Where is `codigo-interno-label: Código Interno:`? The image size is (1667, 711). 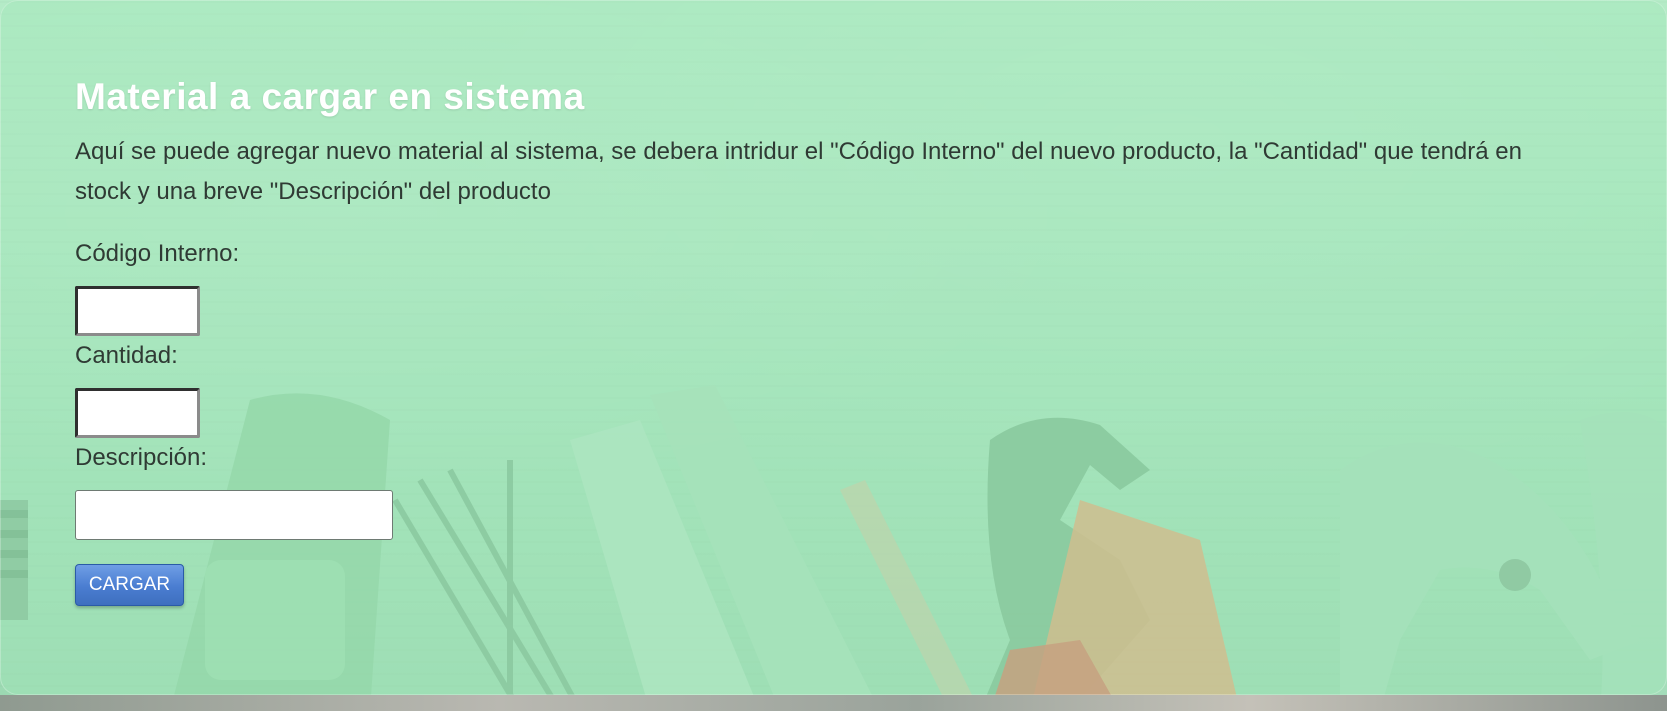
codigo-interno-label: Código Interno: is located at coordinates (157, 253).